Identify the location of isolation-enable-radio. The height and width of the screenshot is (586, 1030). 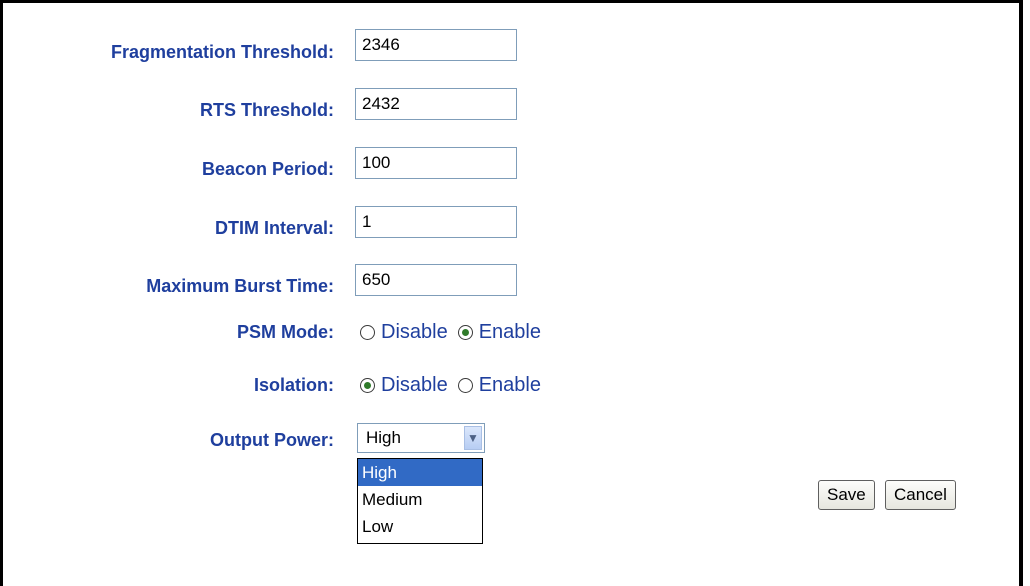
(465, 385).